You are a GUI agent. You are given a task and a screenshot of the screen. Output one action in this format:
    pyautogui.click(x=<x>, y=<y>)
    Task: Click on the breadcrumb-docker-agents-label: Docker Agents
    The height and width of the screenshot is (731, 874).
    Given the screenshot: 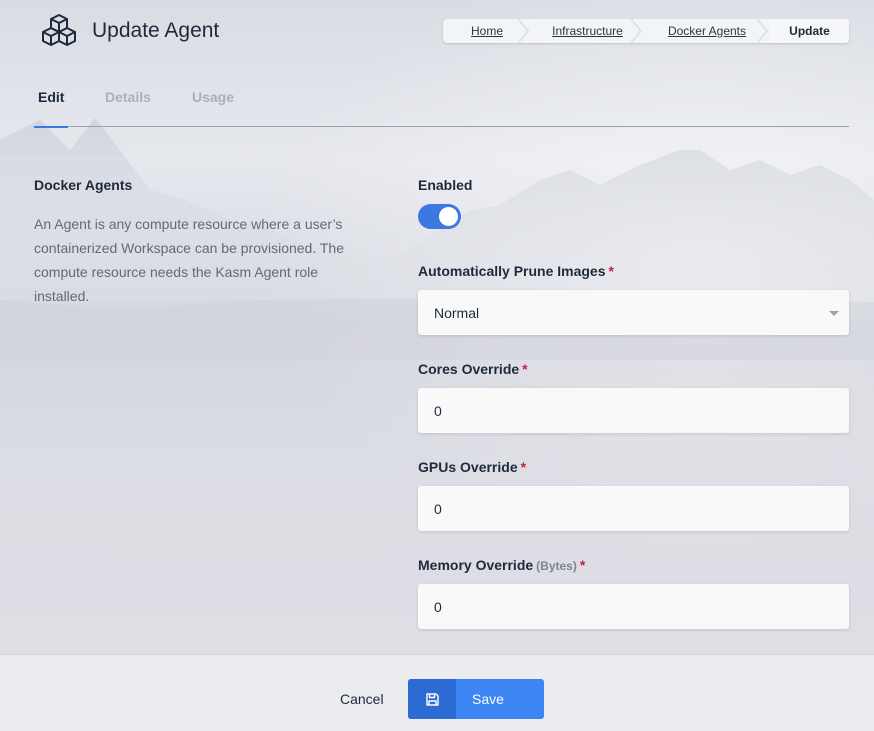 What is the action you would take?
    pyautogui.click(x=707, y=31)
    